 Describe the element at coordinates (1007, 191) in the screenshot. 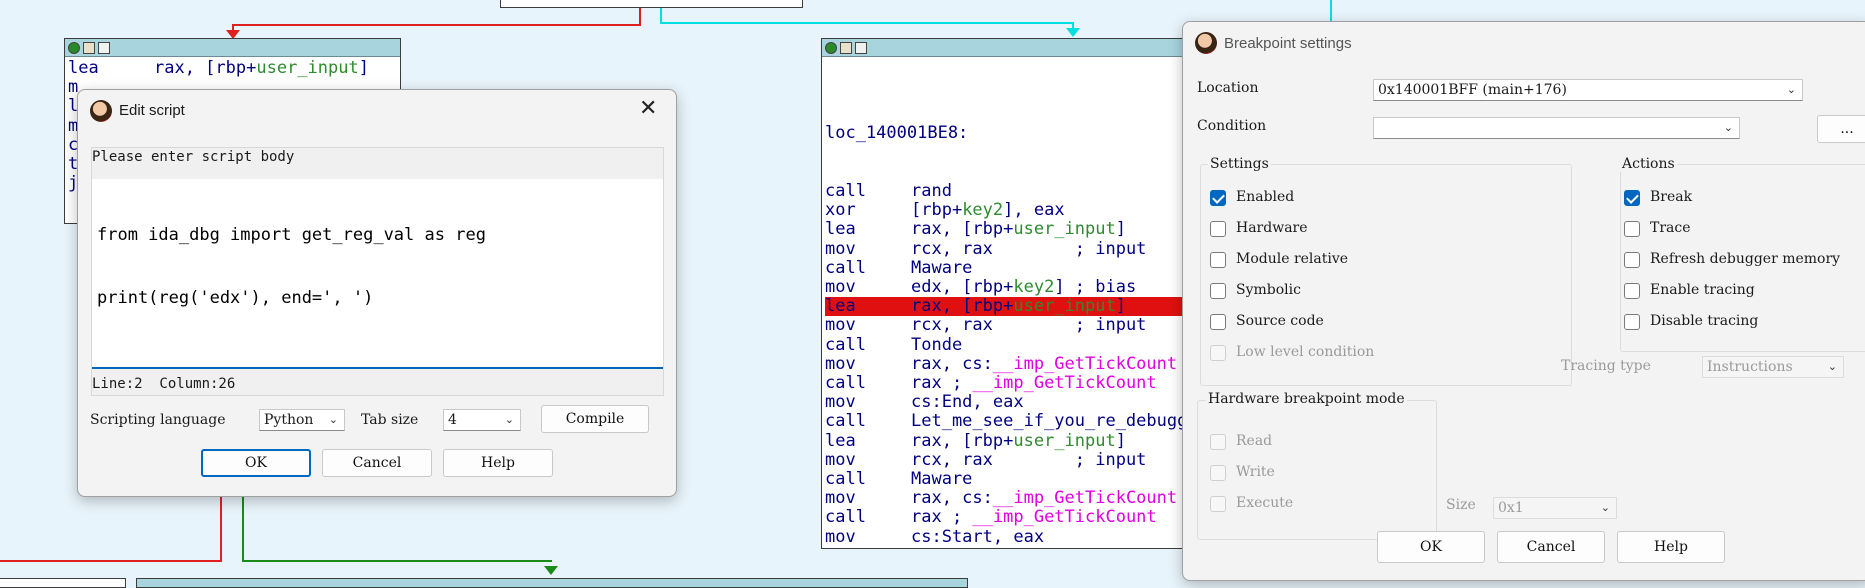

I see `asm-line: call rand` at that location.